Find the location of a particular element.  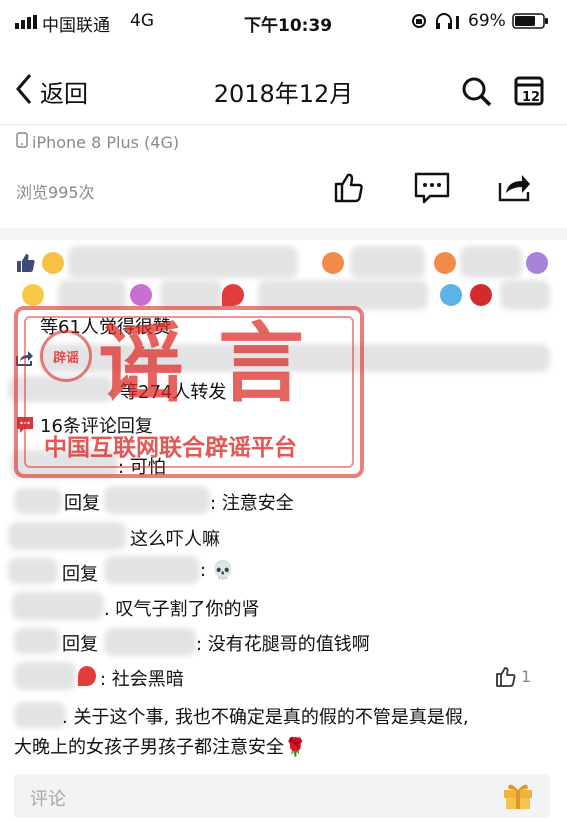

network-type: 4G is located at coordinates (142, 21).